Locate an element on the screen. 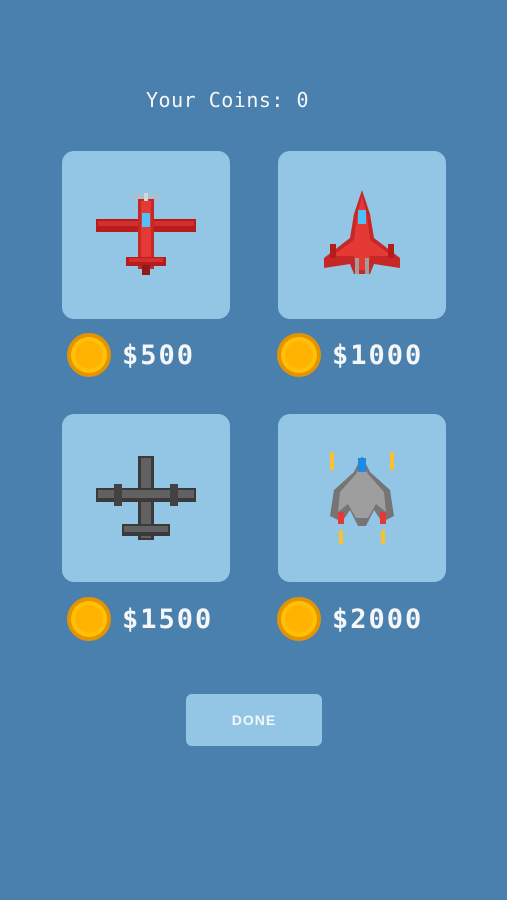 The height and width of the screenshot is (900, 507). red-jet-fighter-icon is located at coordinates (362, 232).